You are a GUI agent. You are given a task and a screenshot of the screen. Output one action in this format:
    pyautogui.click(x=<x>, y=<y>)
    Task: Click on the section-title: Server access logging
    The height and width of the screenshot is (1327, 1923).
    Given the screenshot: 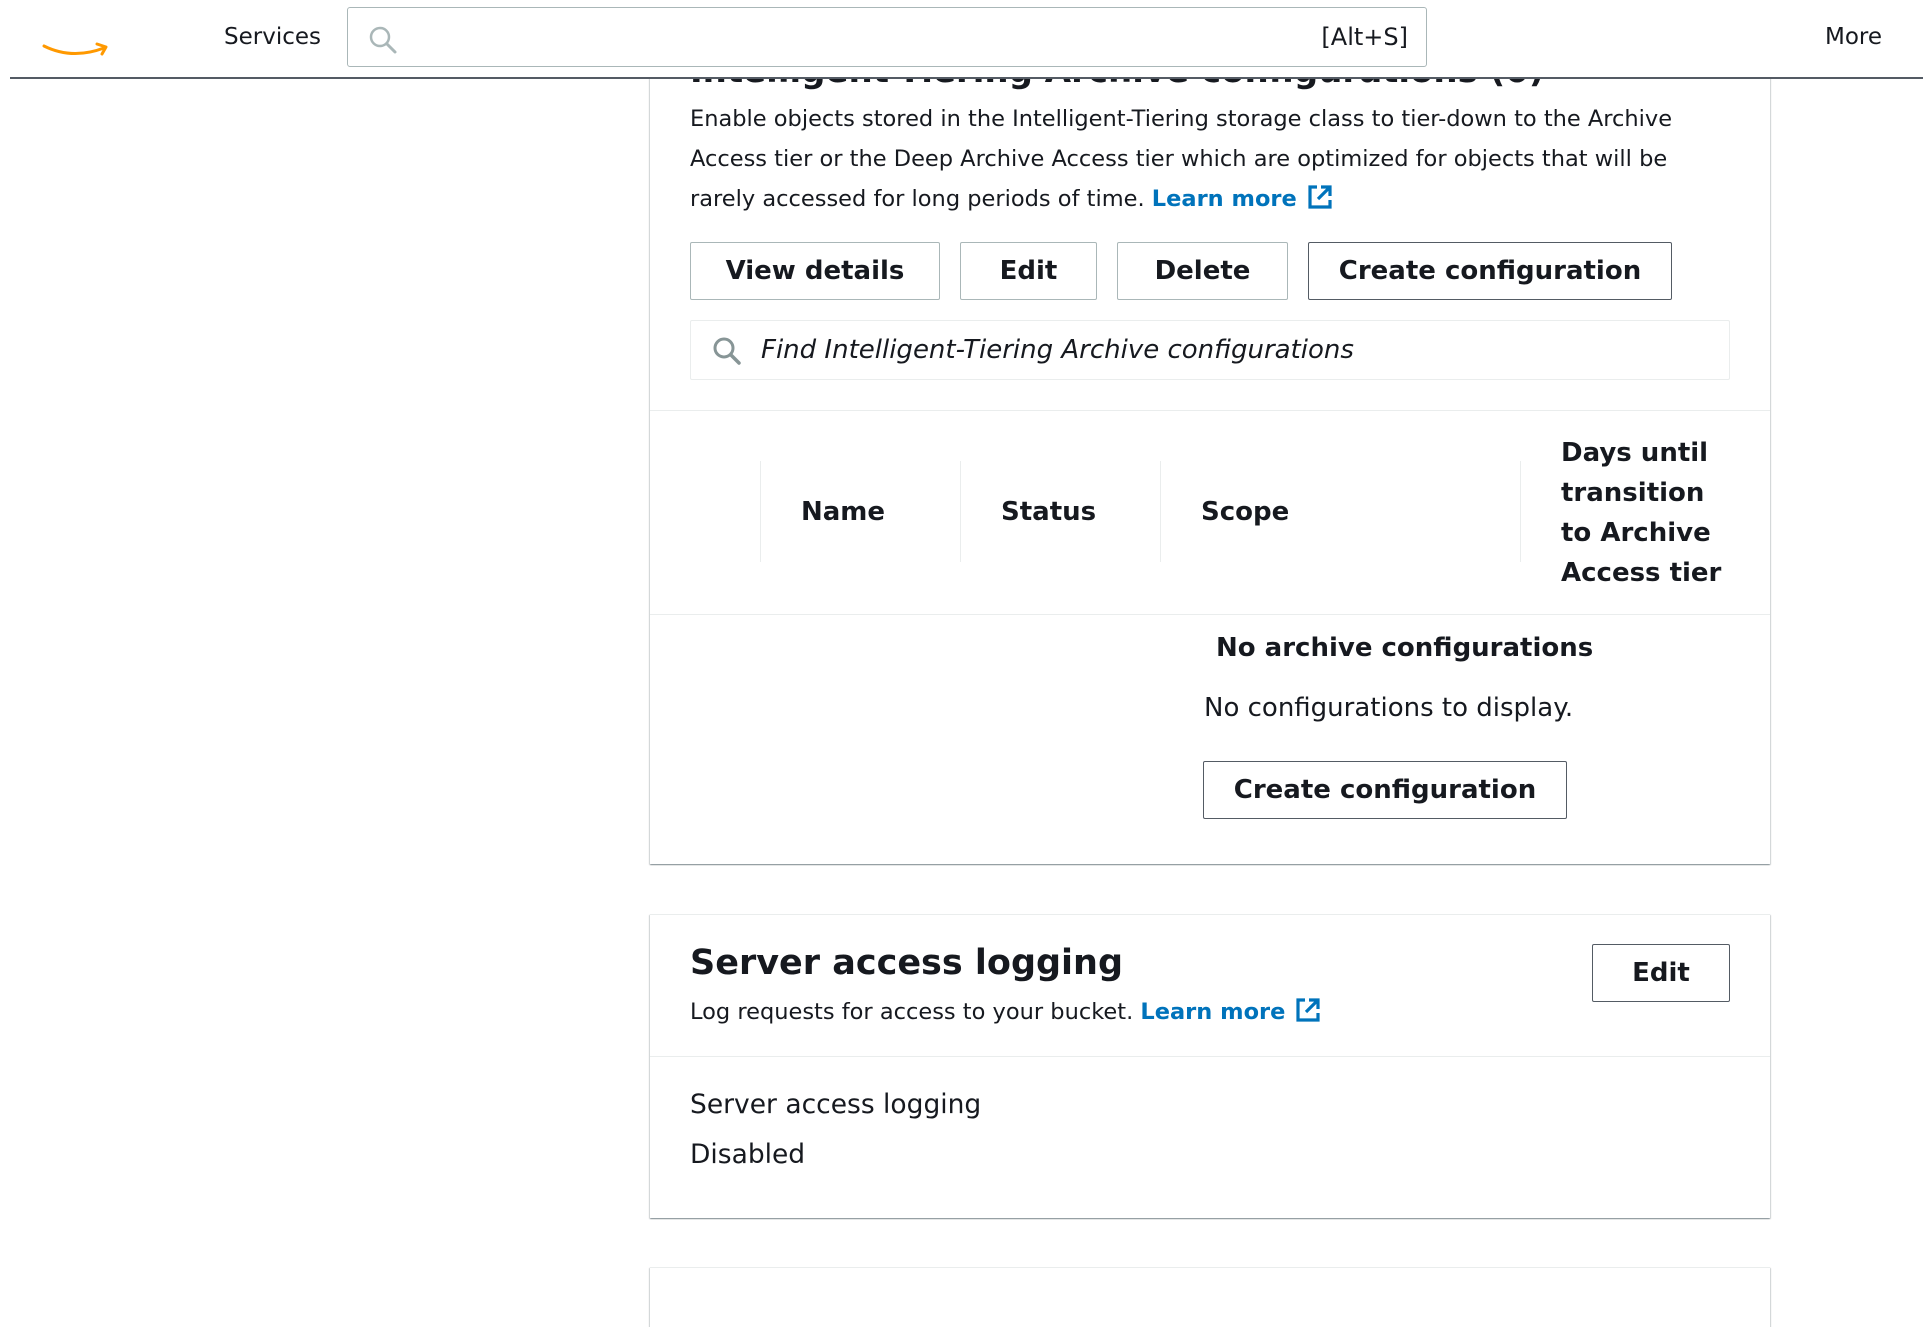 What is the action you would take?
    pyautogui.click(x=907, y=963)
    